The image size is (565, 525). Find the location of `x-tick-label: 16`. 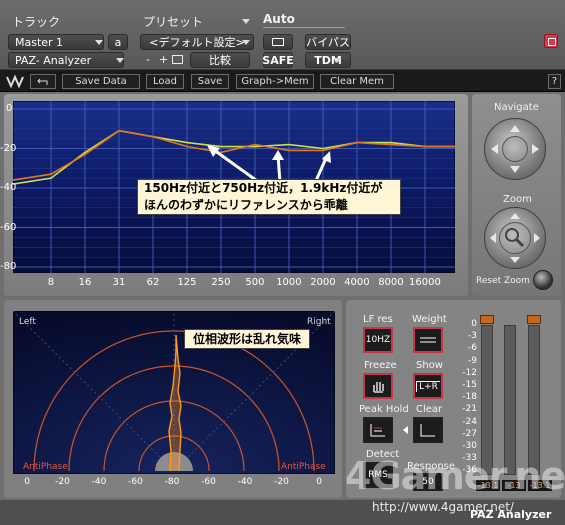

x-tick-label: 16 is located at coordinates (85, 282).